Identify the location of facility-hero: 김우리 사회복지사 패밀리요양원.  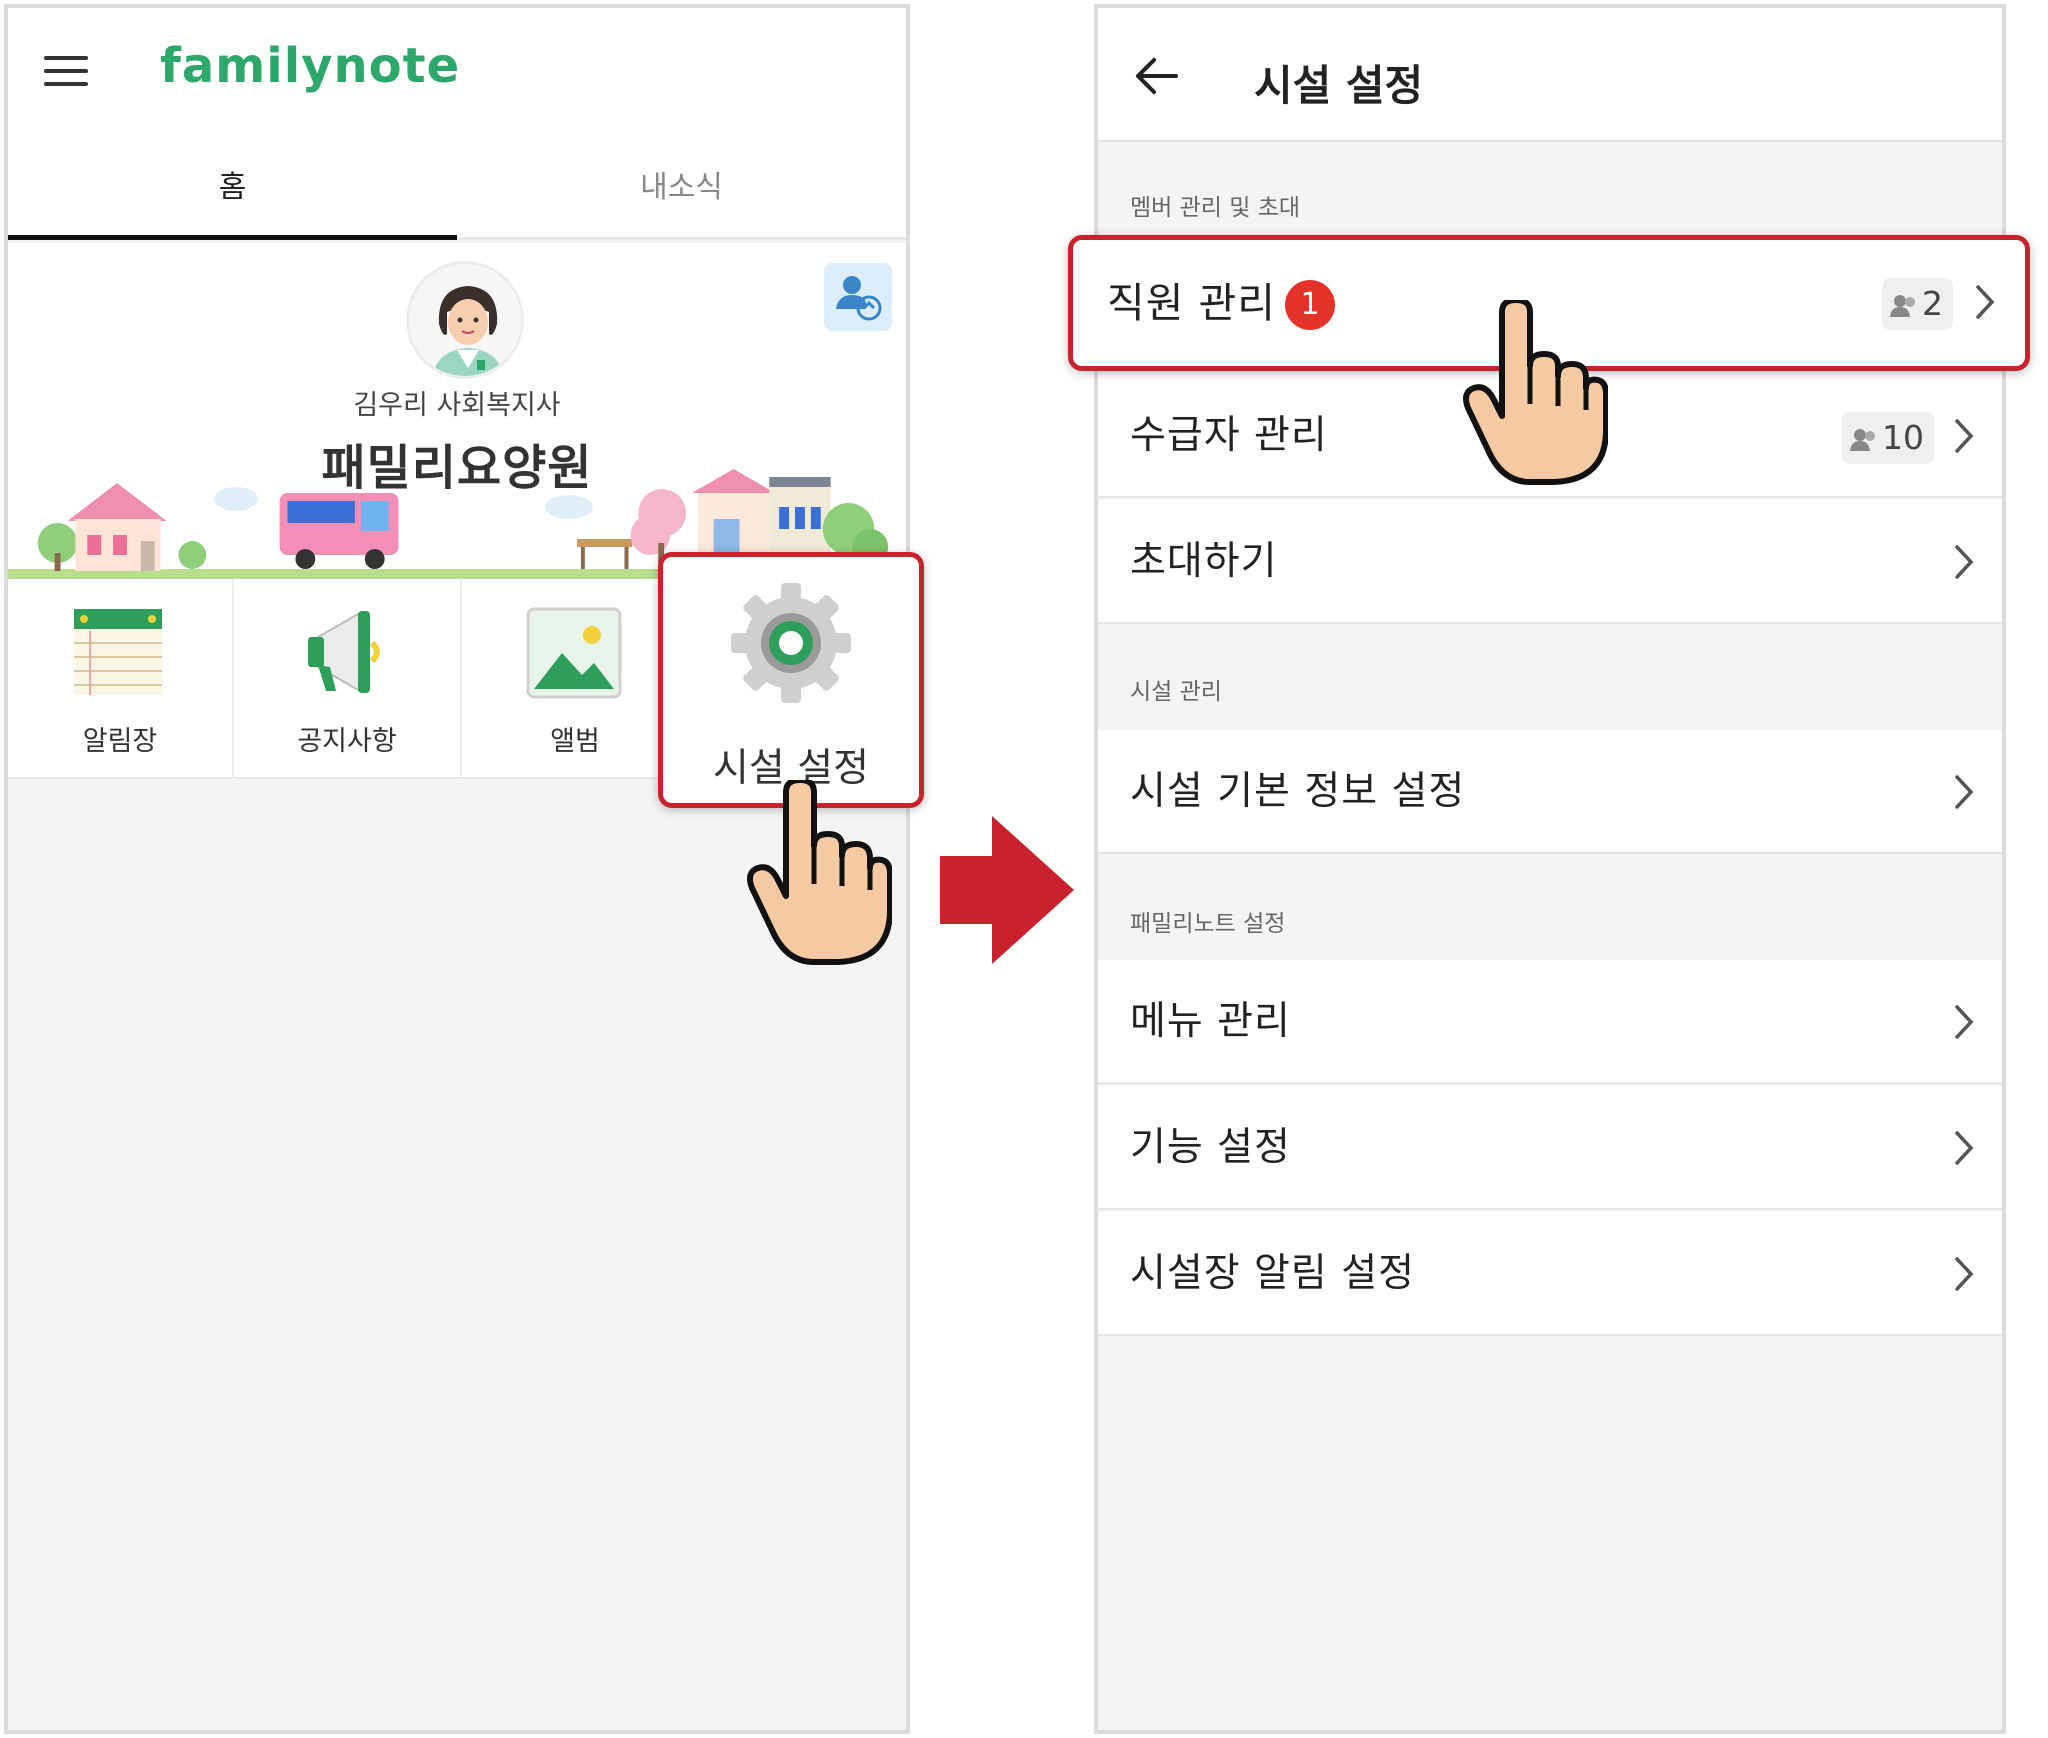
(457, 411).